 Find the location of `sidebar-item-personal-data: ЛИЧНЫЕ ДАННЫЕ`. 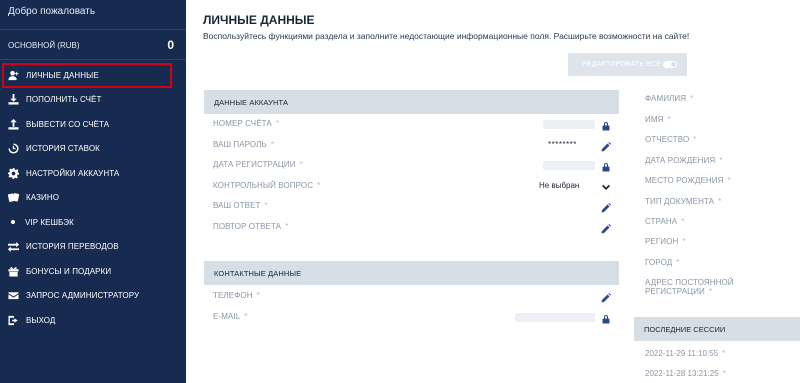

sidebar-item-personal-data: ЛИЧНЫЕ ДАННЫЕ is located at coordinates (87, 75).